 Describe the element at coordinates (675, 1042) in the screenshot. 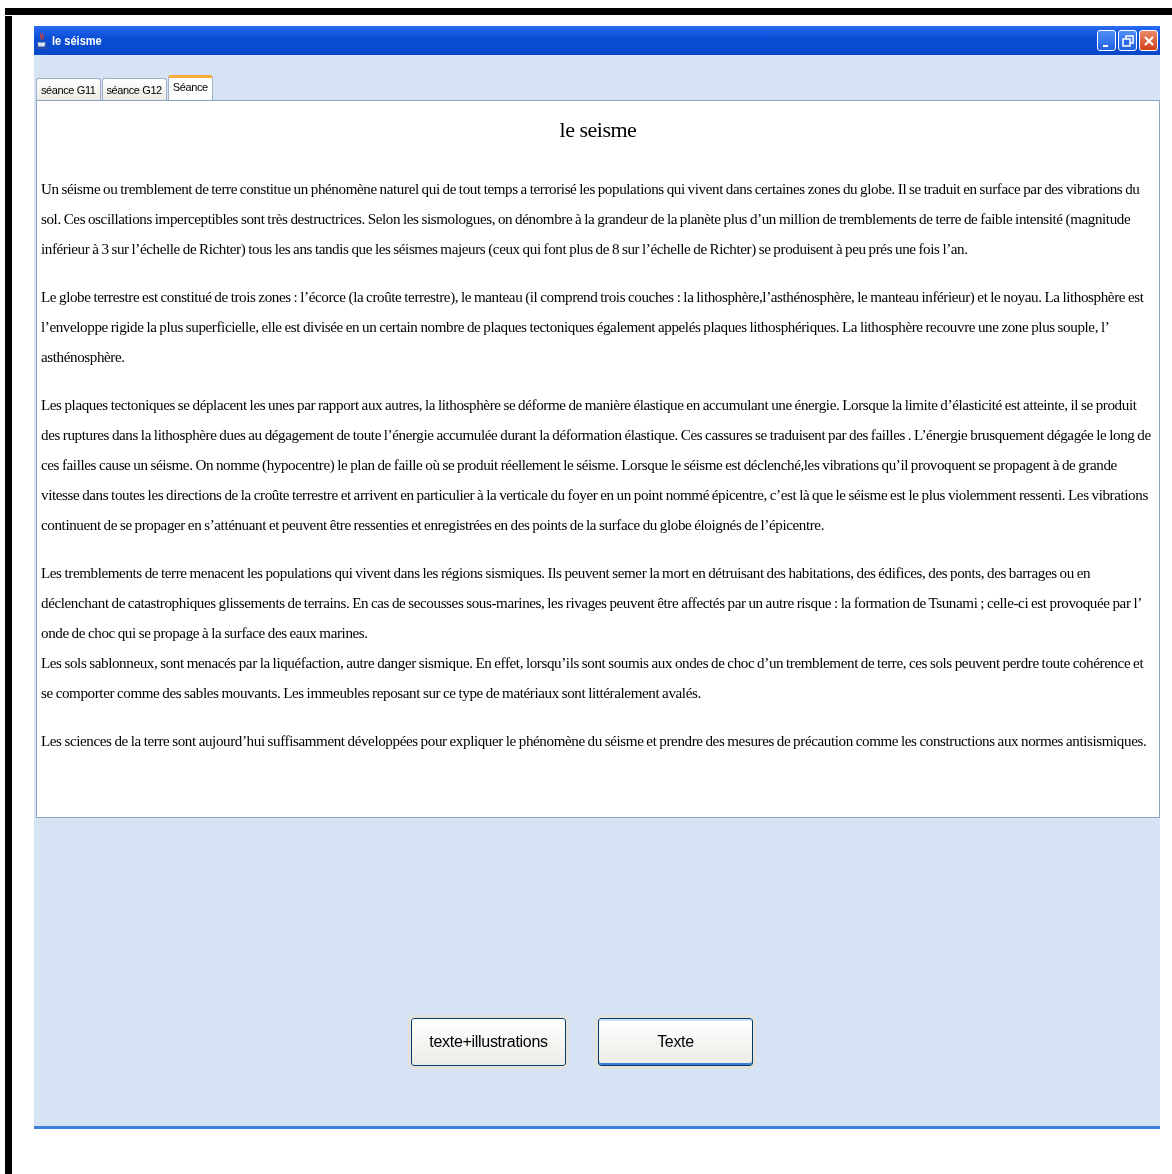

I see `button: Texte` at that location.